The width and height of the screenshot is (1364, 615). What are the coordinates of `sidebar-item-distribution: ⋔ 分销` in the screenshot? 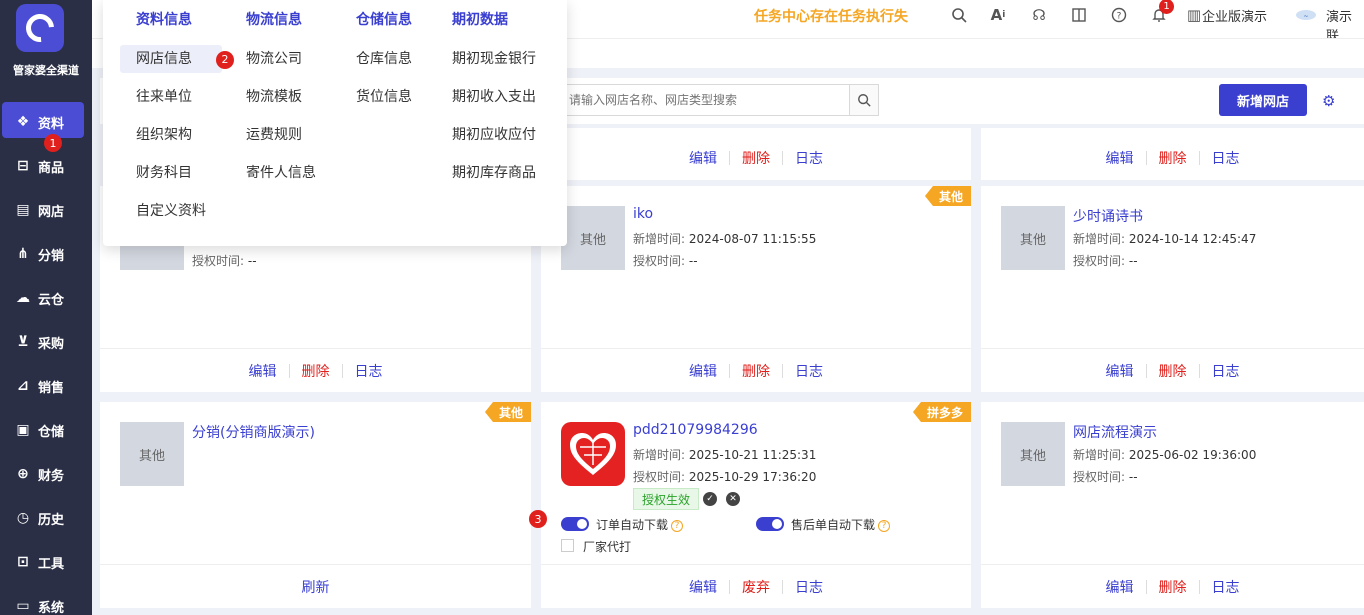 It's located at (46, 254).